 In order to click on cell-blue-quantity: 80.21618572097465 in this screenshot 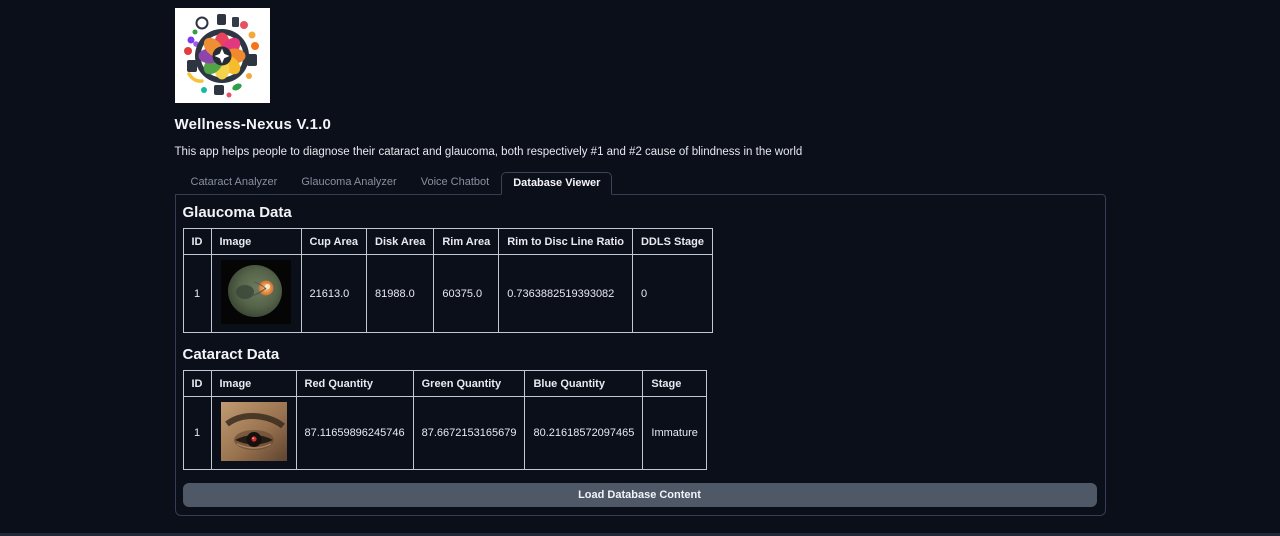, I will do `click(584, 433)`.